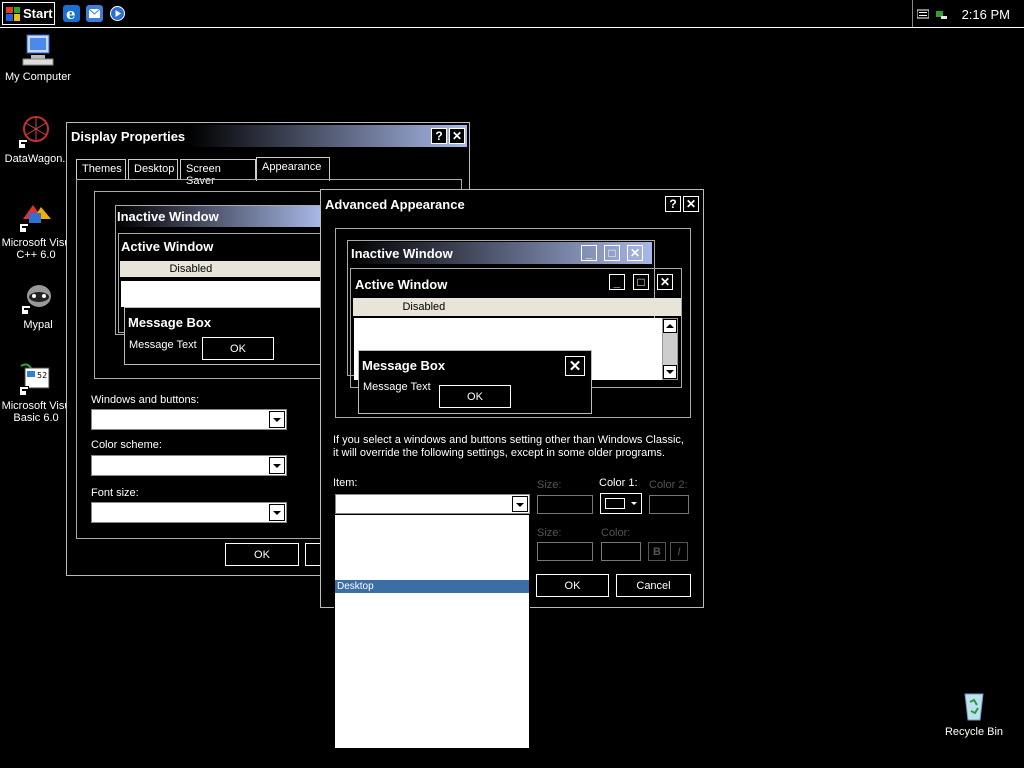 The image size is (1024, 768). Describe the element at coordinates (512, 204) in the screenshot. I see `advanced-appearance-titlebar: Advanced Appearance` at that location.